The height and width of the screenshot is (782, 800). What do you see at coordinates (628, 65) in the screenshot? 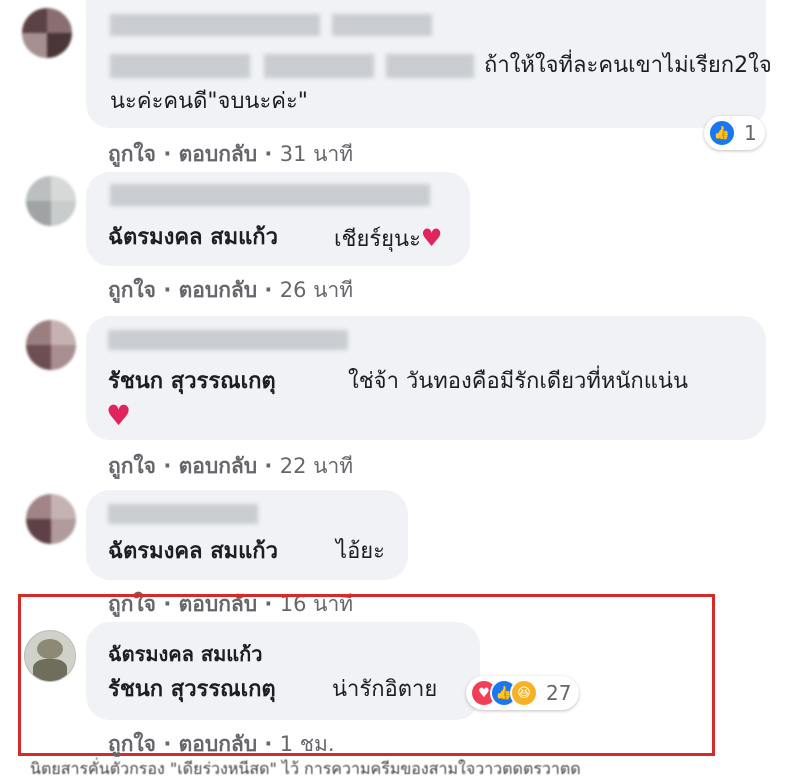
I see `comment-text: ถ้าให้ใจที่ละคนเขาไม่เรียก2ใจ` at bounding box center [628, 65].